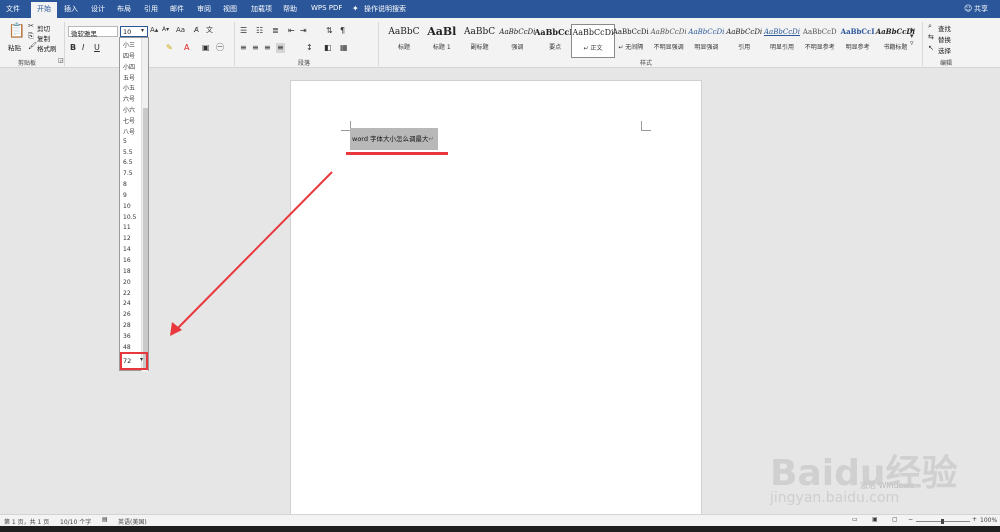 Image resolution: width=1000 pixels, height=532 pixels. Describe the element at coordinates (895, 520) in the screenshot. I see `web-layout-icon: ▢` at that location.